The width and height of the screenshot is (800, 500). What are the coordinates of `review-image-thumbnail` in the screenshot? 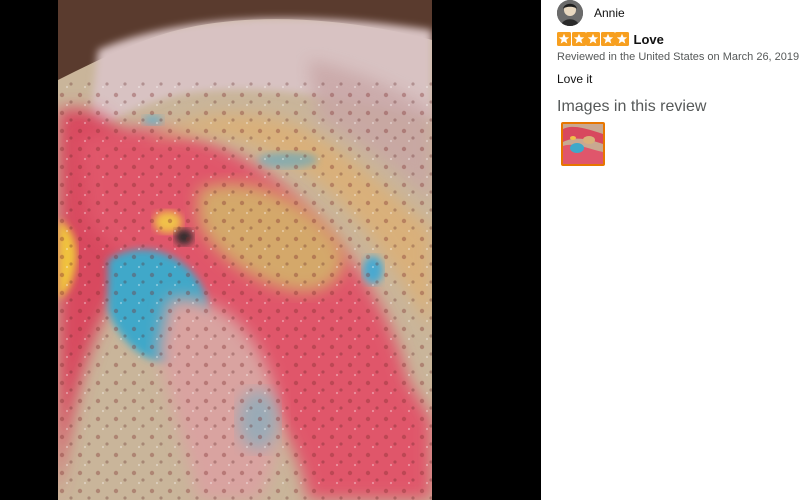 It's located at (583, 144).